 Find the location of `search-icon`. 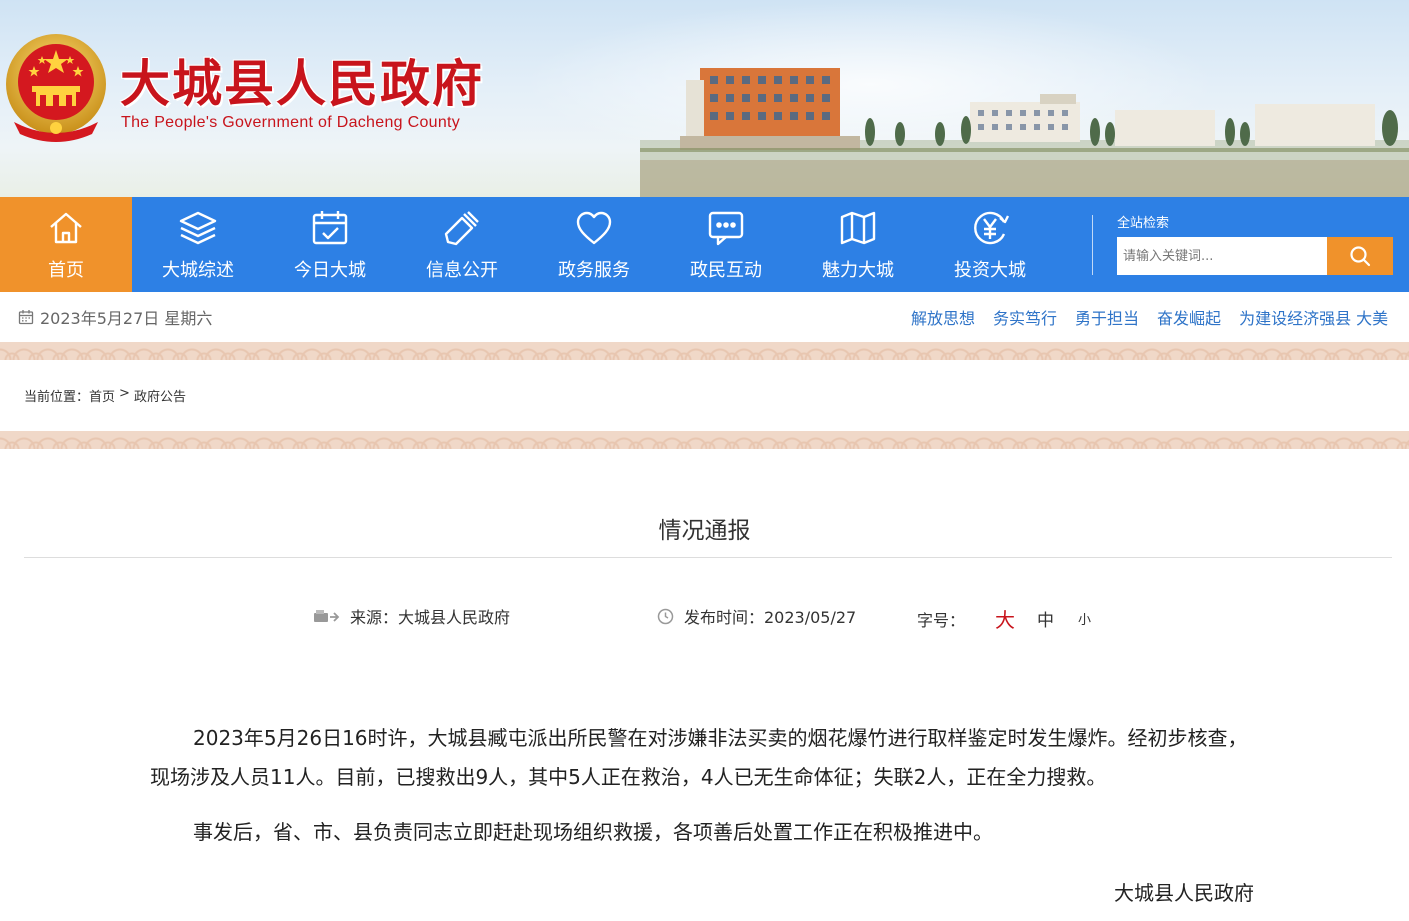

search-icon is located at coordinates (1360, 256).